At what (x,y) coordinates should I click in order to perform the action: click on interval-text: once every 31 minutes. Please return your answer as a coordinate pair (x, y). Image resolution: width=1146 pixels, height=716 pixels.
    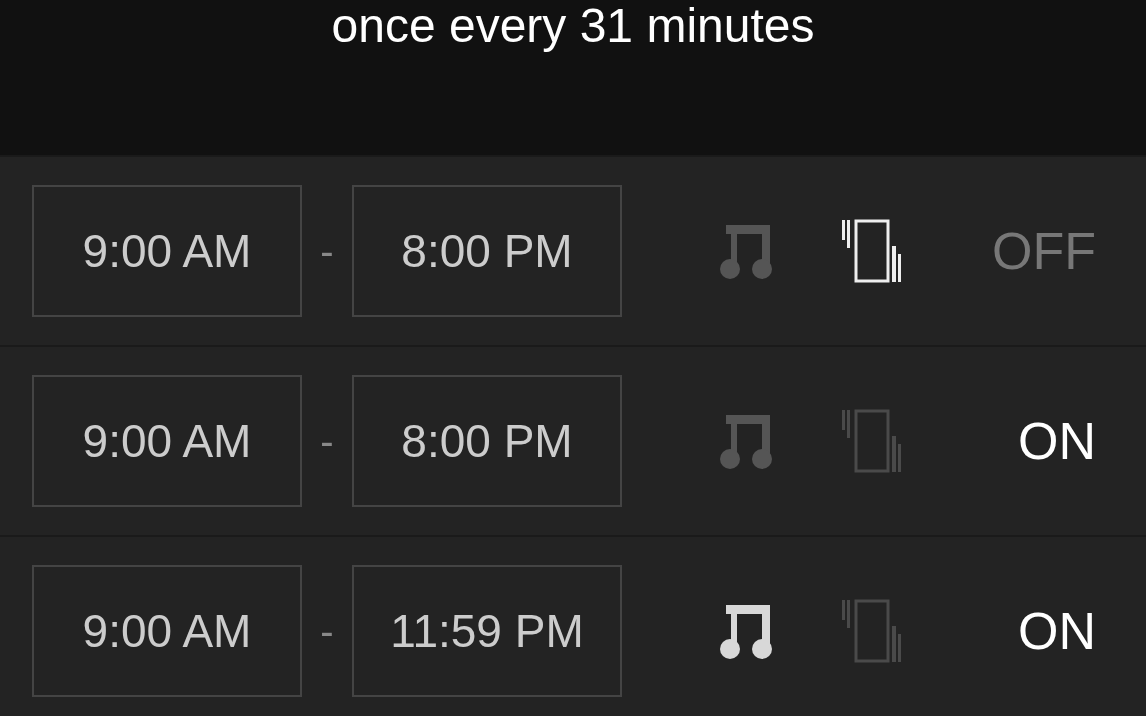
    Looking at the image, I should click on (573, 26).